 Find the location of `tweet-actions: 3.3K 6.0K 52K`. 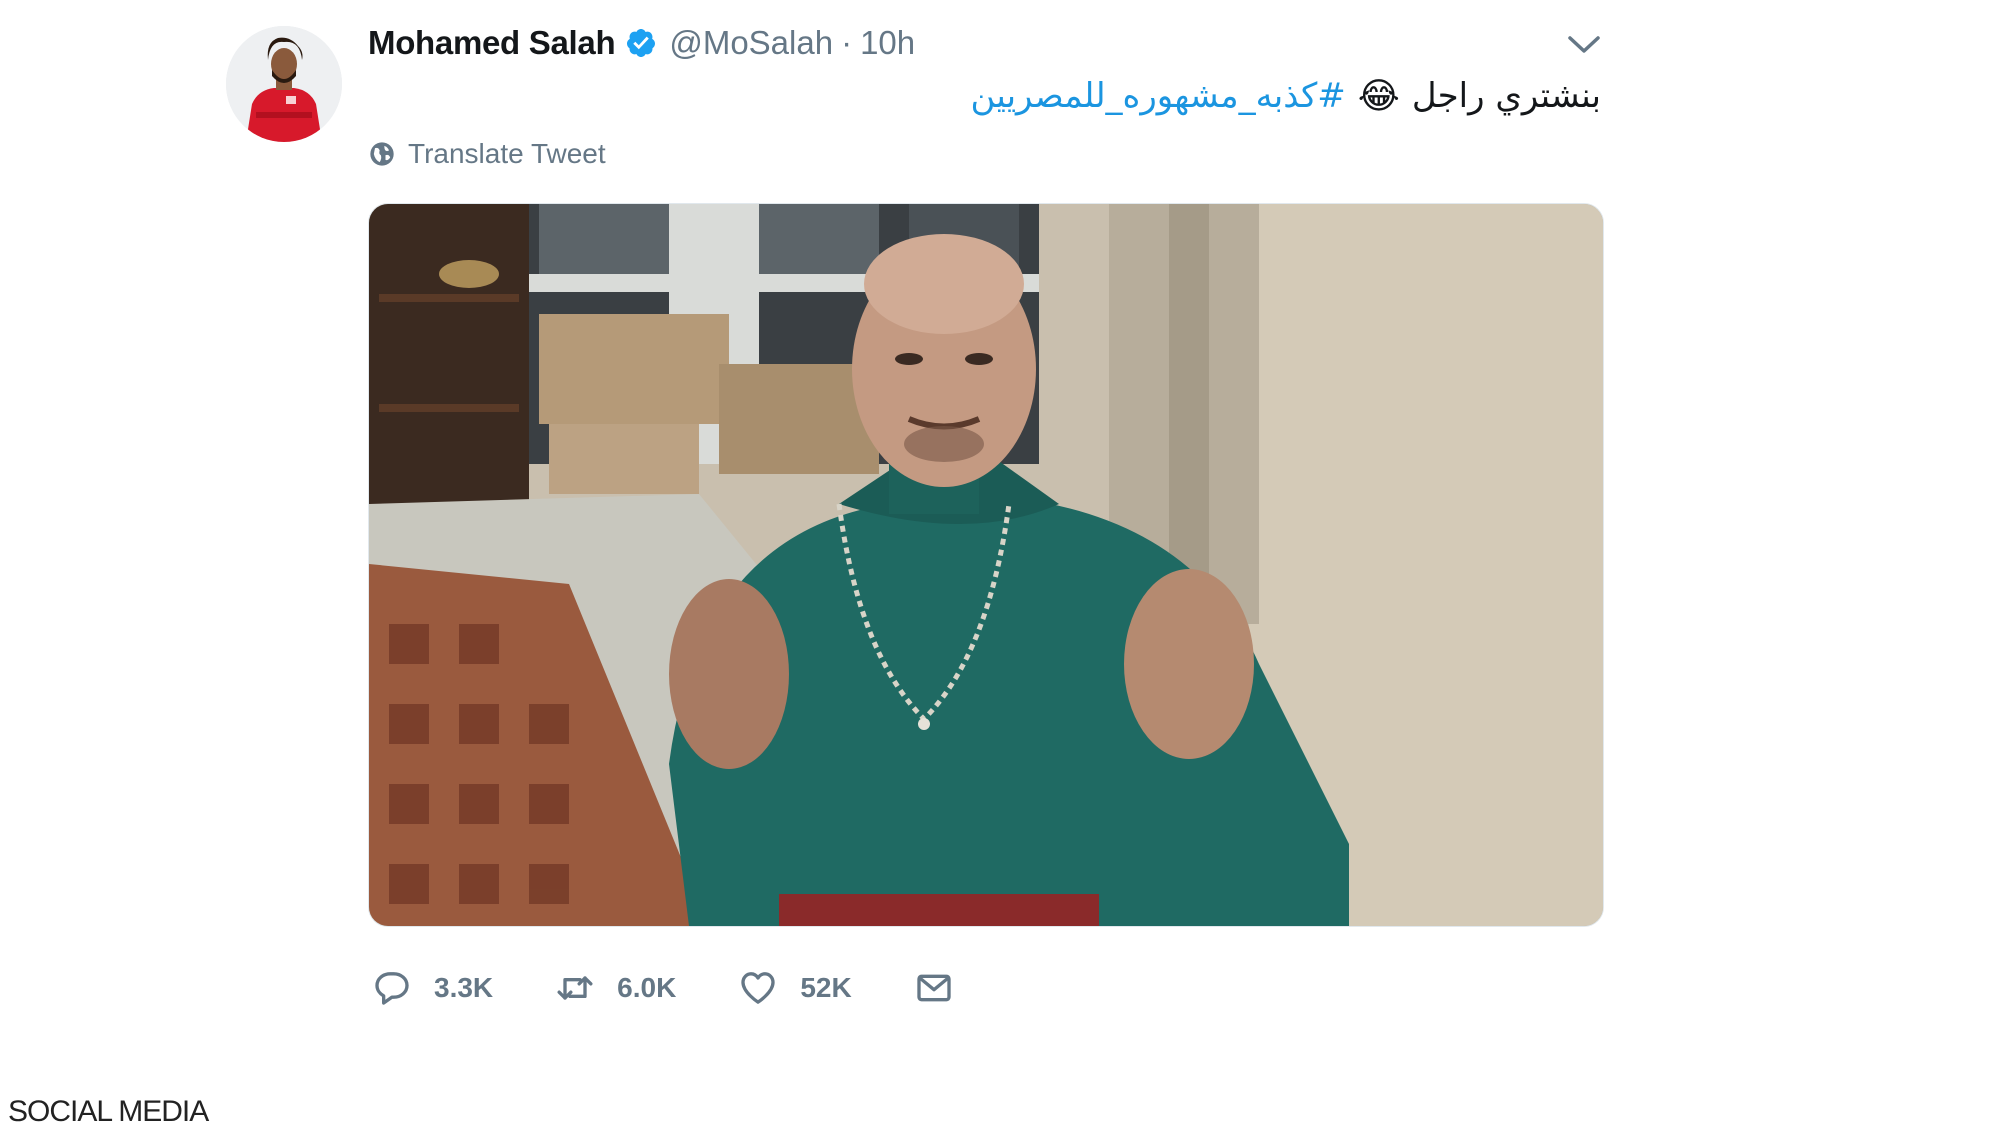

tweet-actions: 3.3K 6.0K 52K is located at coordinates (694, 988).